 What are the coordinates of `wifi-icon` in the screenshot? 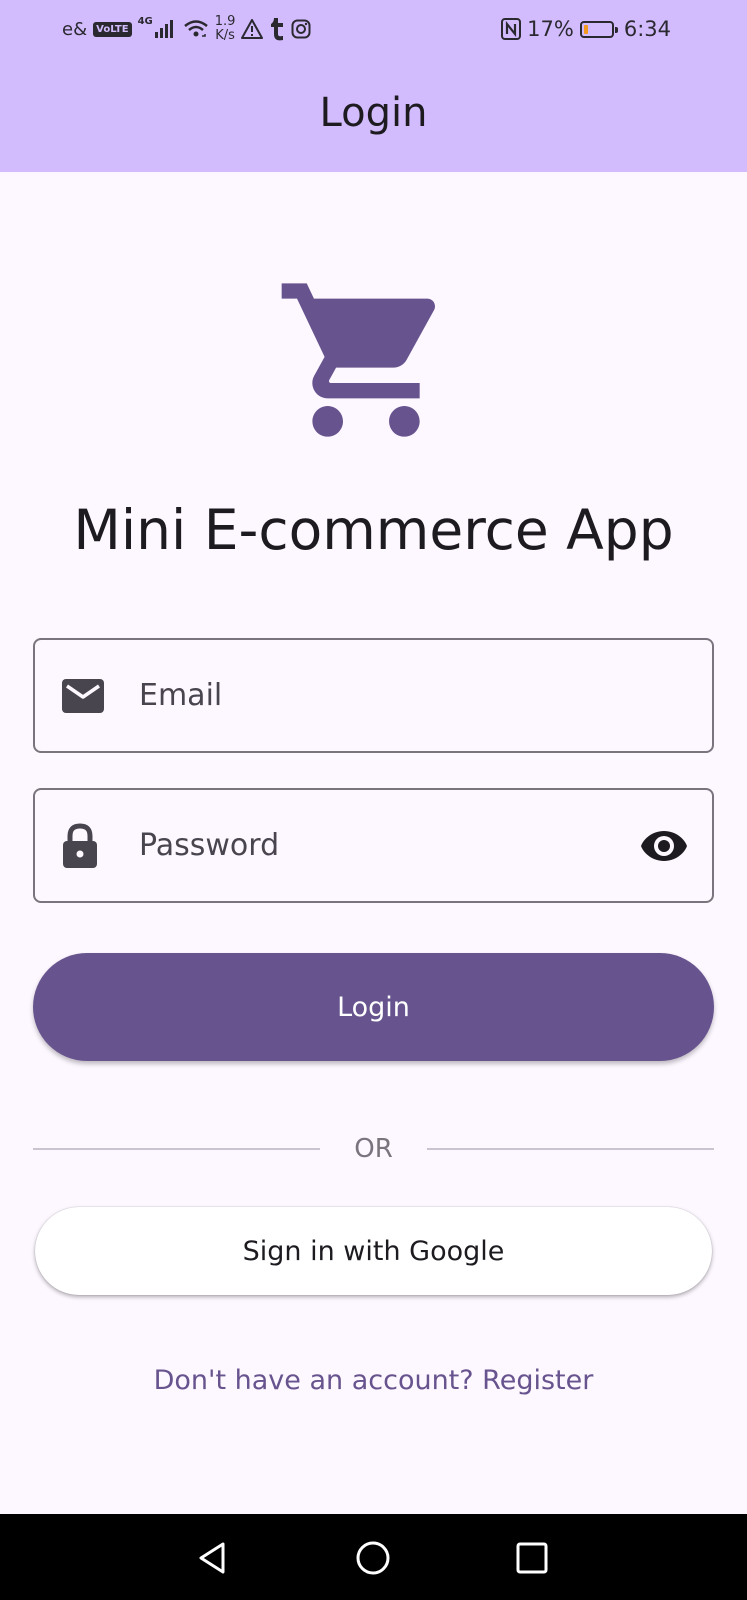 It's located at (195, 28).